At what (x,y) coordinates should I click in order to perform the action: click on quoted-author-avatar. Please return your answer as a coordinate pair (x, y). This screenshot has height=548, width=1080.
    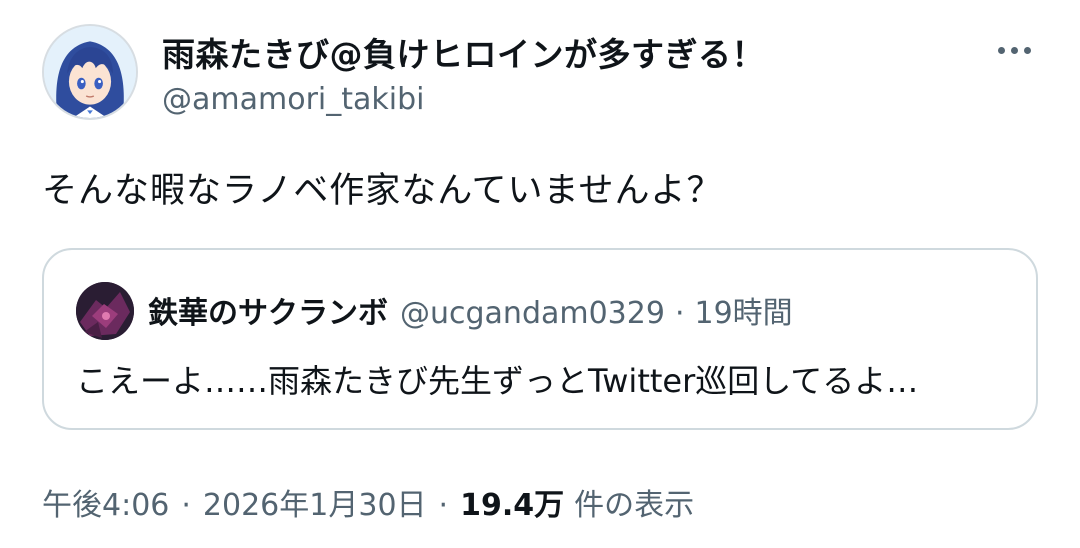
    Looking at the image, I should click on (105, 311).